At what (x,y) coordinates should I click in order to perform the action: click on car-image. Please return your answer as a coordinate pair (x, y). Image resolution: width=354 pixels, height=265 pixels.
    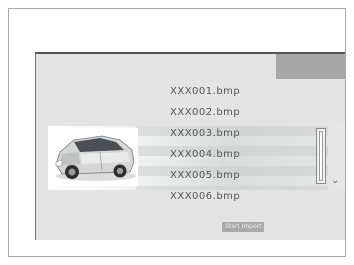
    Looking at the image, I should click on (94, 157).